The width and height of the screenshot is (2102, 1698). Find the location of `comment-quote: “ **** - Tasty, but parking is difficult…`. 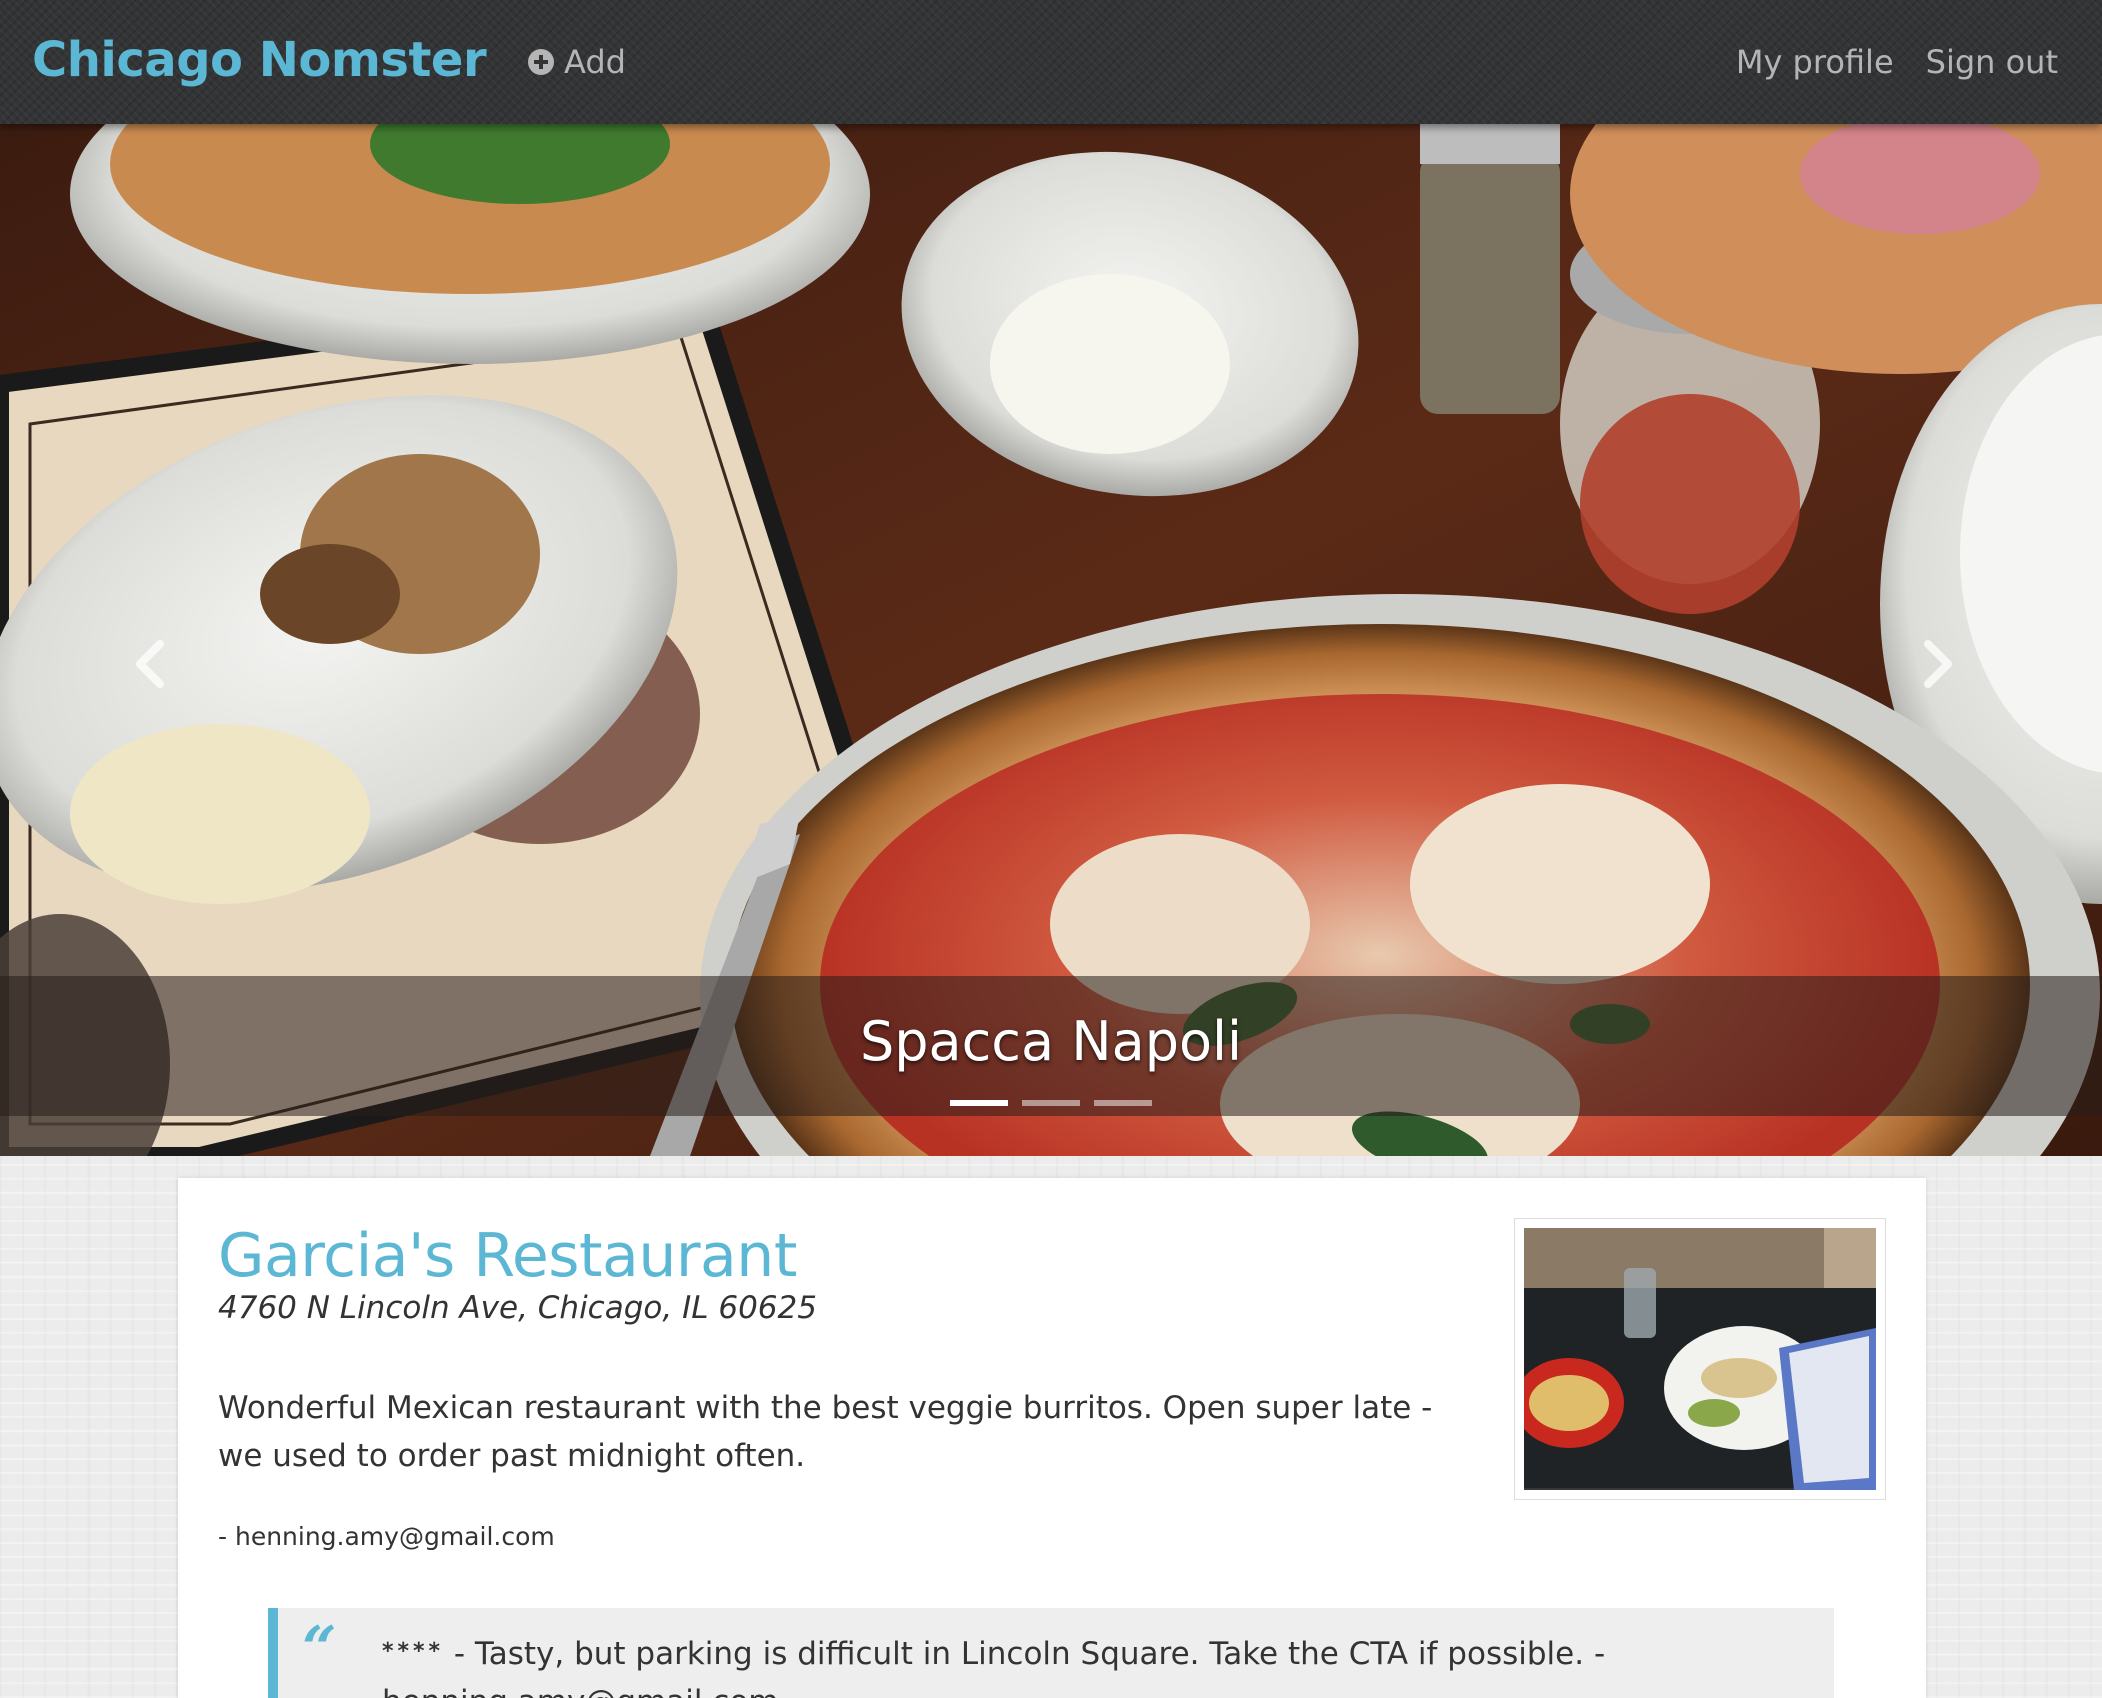

comment-quote: “ **** - Tasty, but parking is difficult… is located at coordinates (1051, 1653).